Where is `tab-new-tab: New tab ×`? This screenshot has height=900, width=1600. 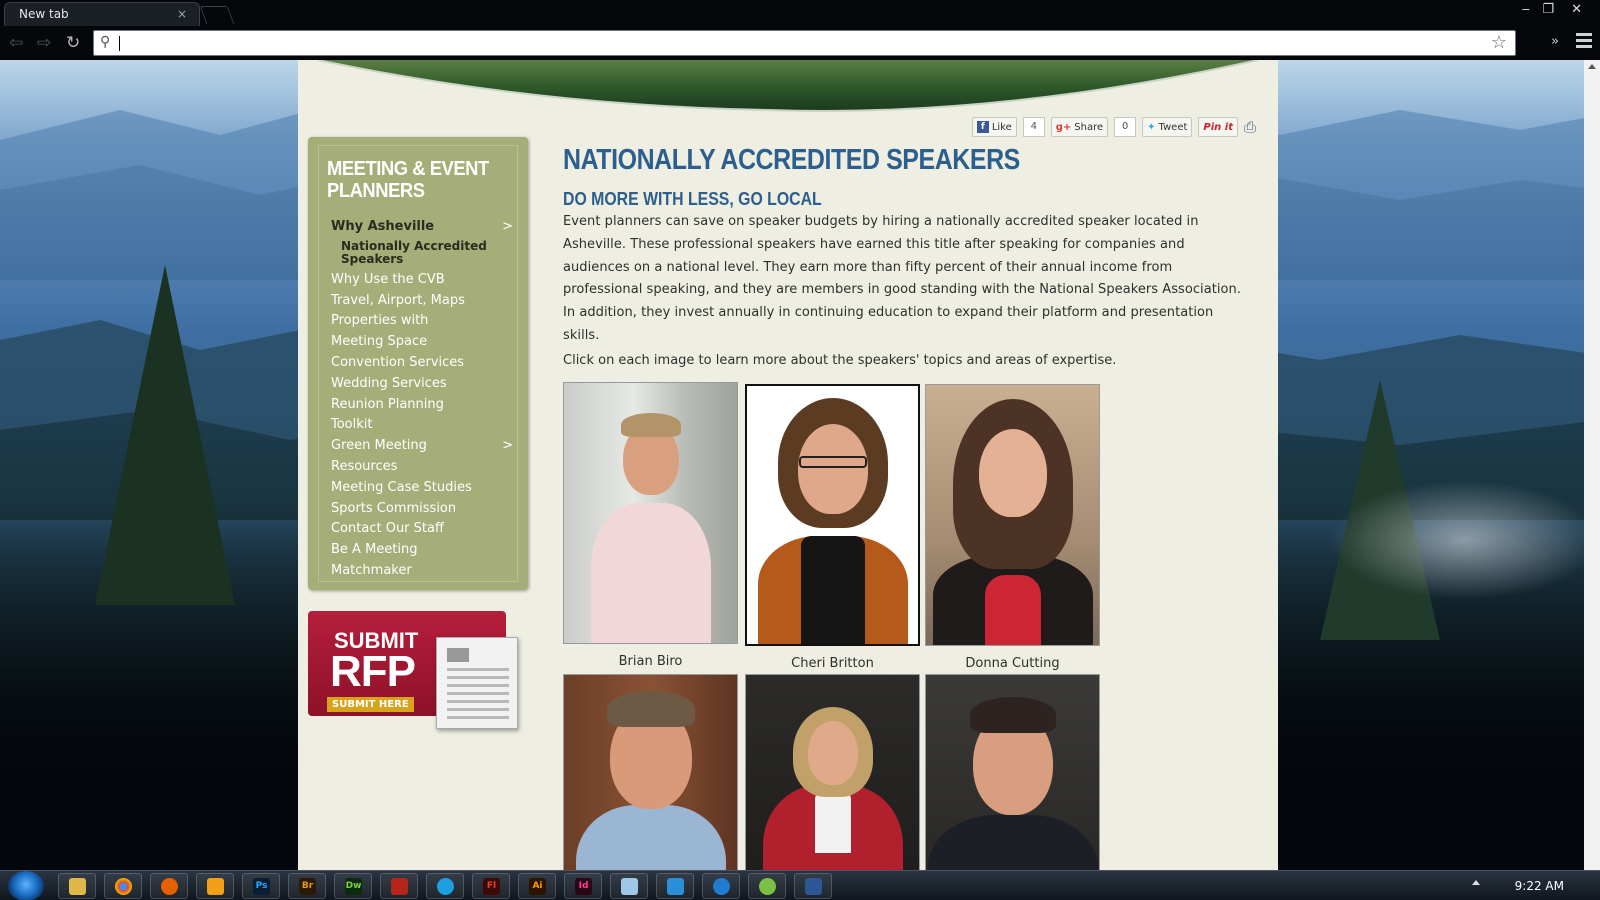
tab-new-tab: New tab × is located at coordinates (102, 14).